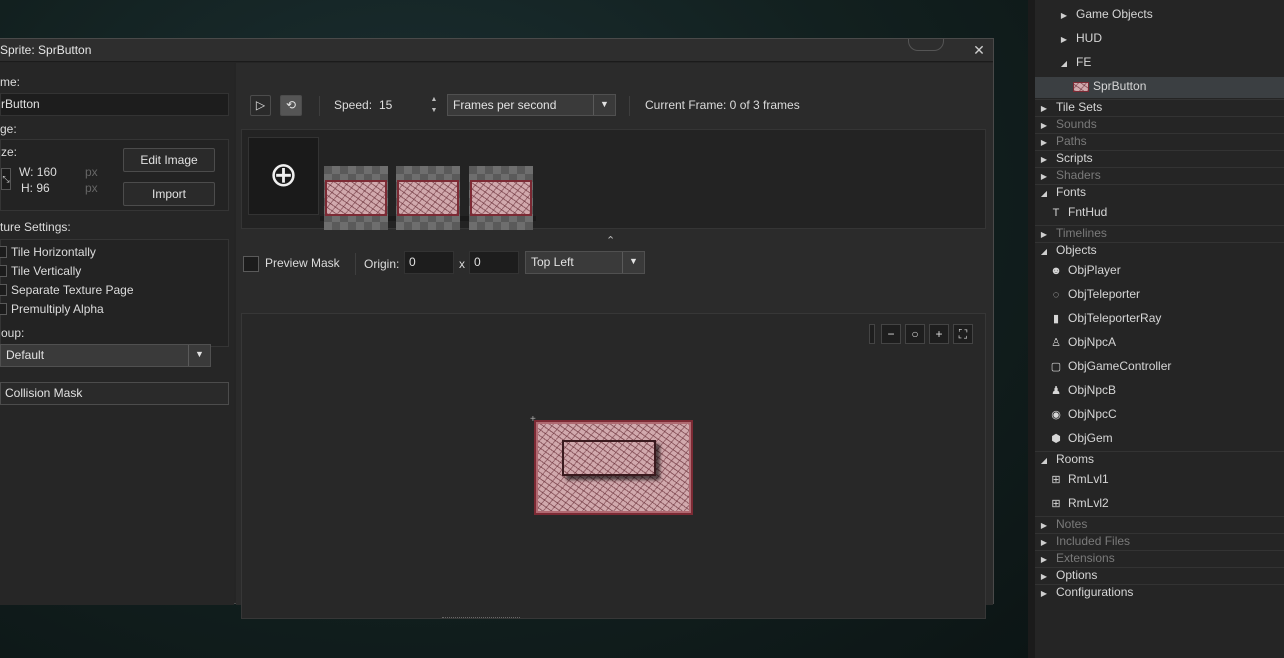  I want to click on objplayer-icon: ☻, so click(1056, 271).